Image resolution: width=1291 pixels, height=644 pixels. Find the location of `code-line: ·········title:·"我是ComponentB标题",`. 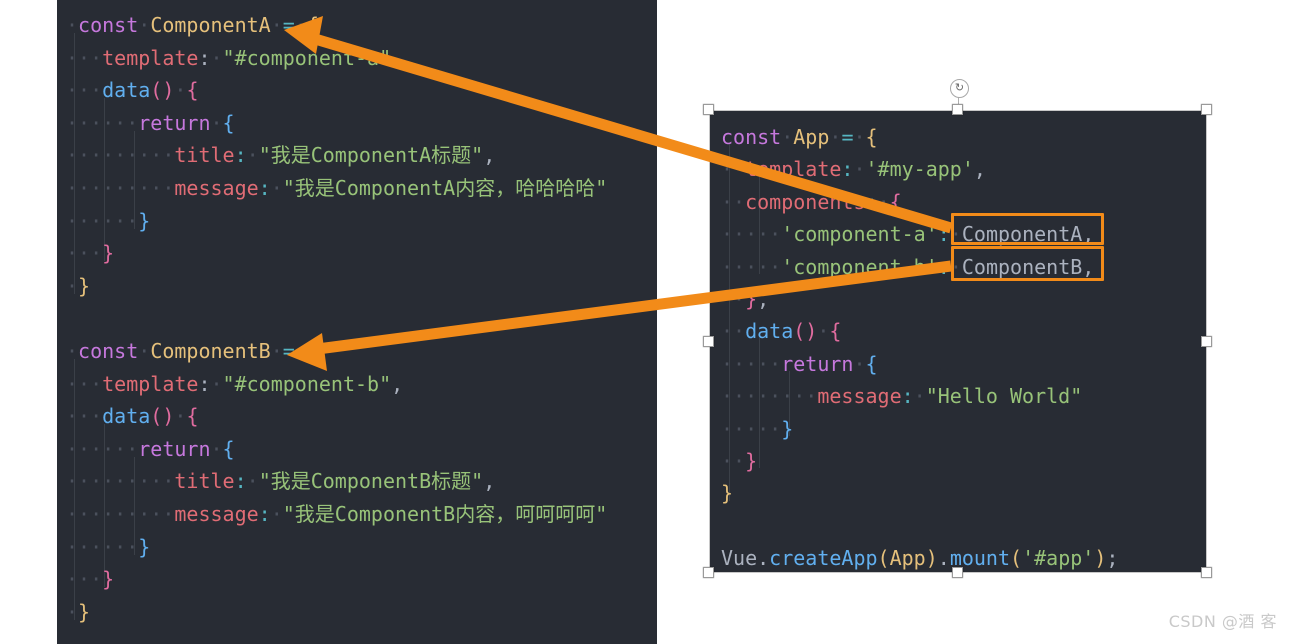

code-line: ·········title:·"我是ComponentB标题", is located at coordinates (357, 481).